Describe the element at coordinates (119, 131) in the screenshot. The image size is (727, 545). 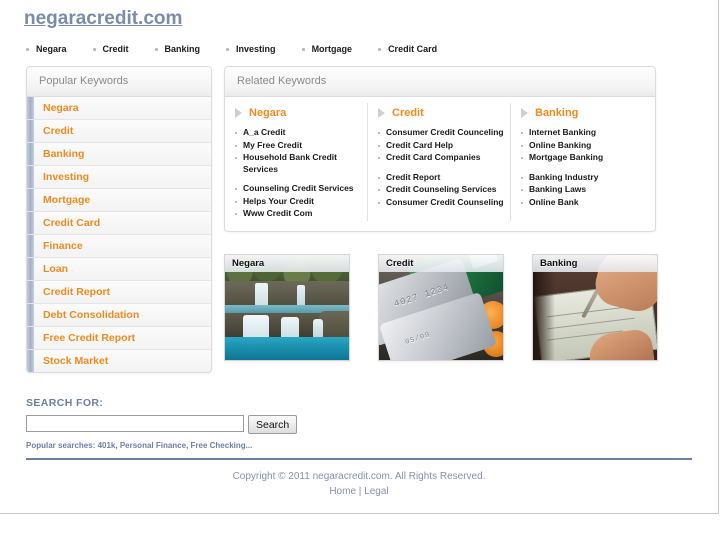
I see `sidebar-item-credit: Credit` at that location.